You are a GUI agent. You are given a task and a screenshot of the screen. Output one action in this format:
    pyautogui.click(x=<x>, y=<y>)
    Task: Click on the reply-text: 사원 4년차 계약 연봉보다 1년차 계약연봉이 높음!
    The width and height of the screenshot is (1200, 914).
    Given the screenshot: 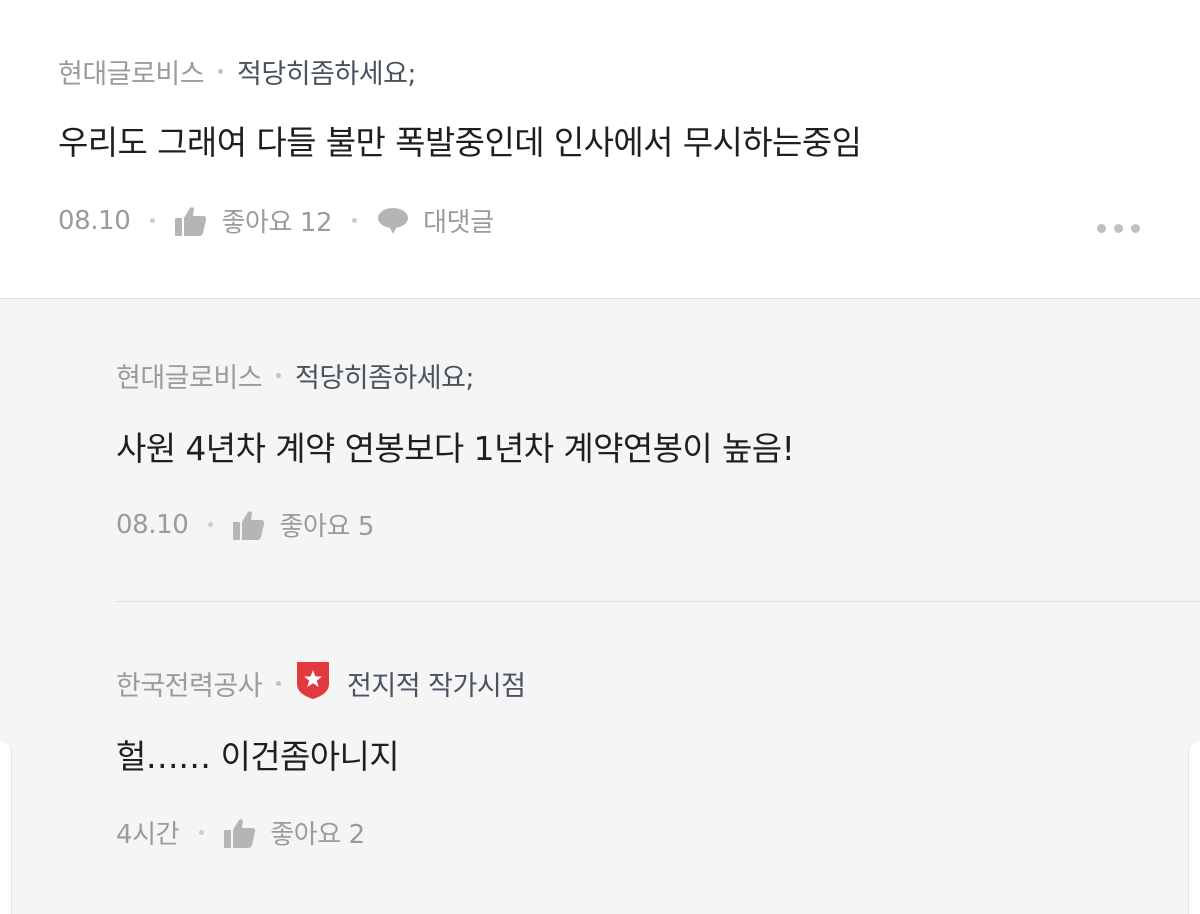 What is the action you would take?
    pyautogui.click(x=455, y=448)
    